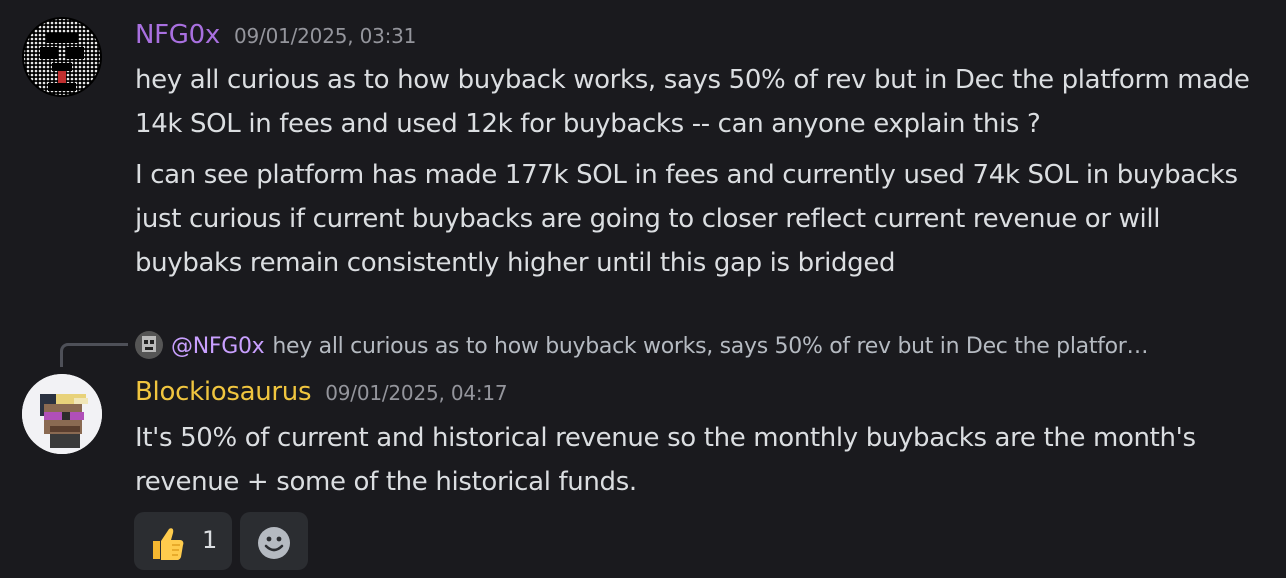 The image size is (1286, 578). I want to click on pixel-avatar-icon, so click(62, 57).